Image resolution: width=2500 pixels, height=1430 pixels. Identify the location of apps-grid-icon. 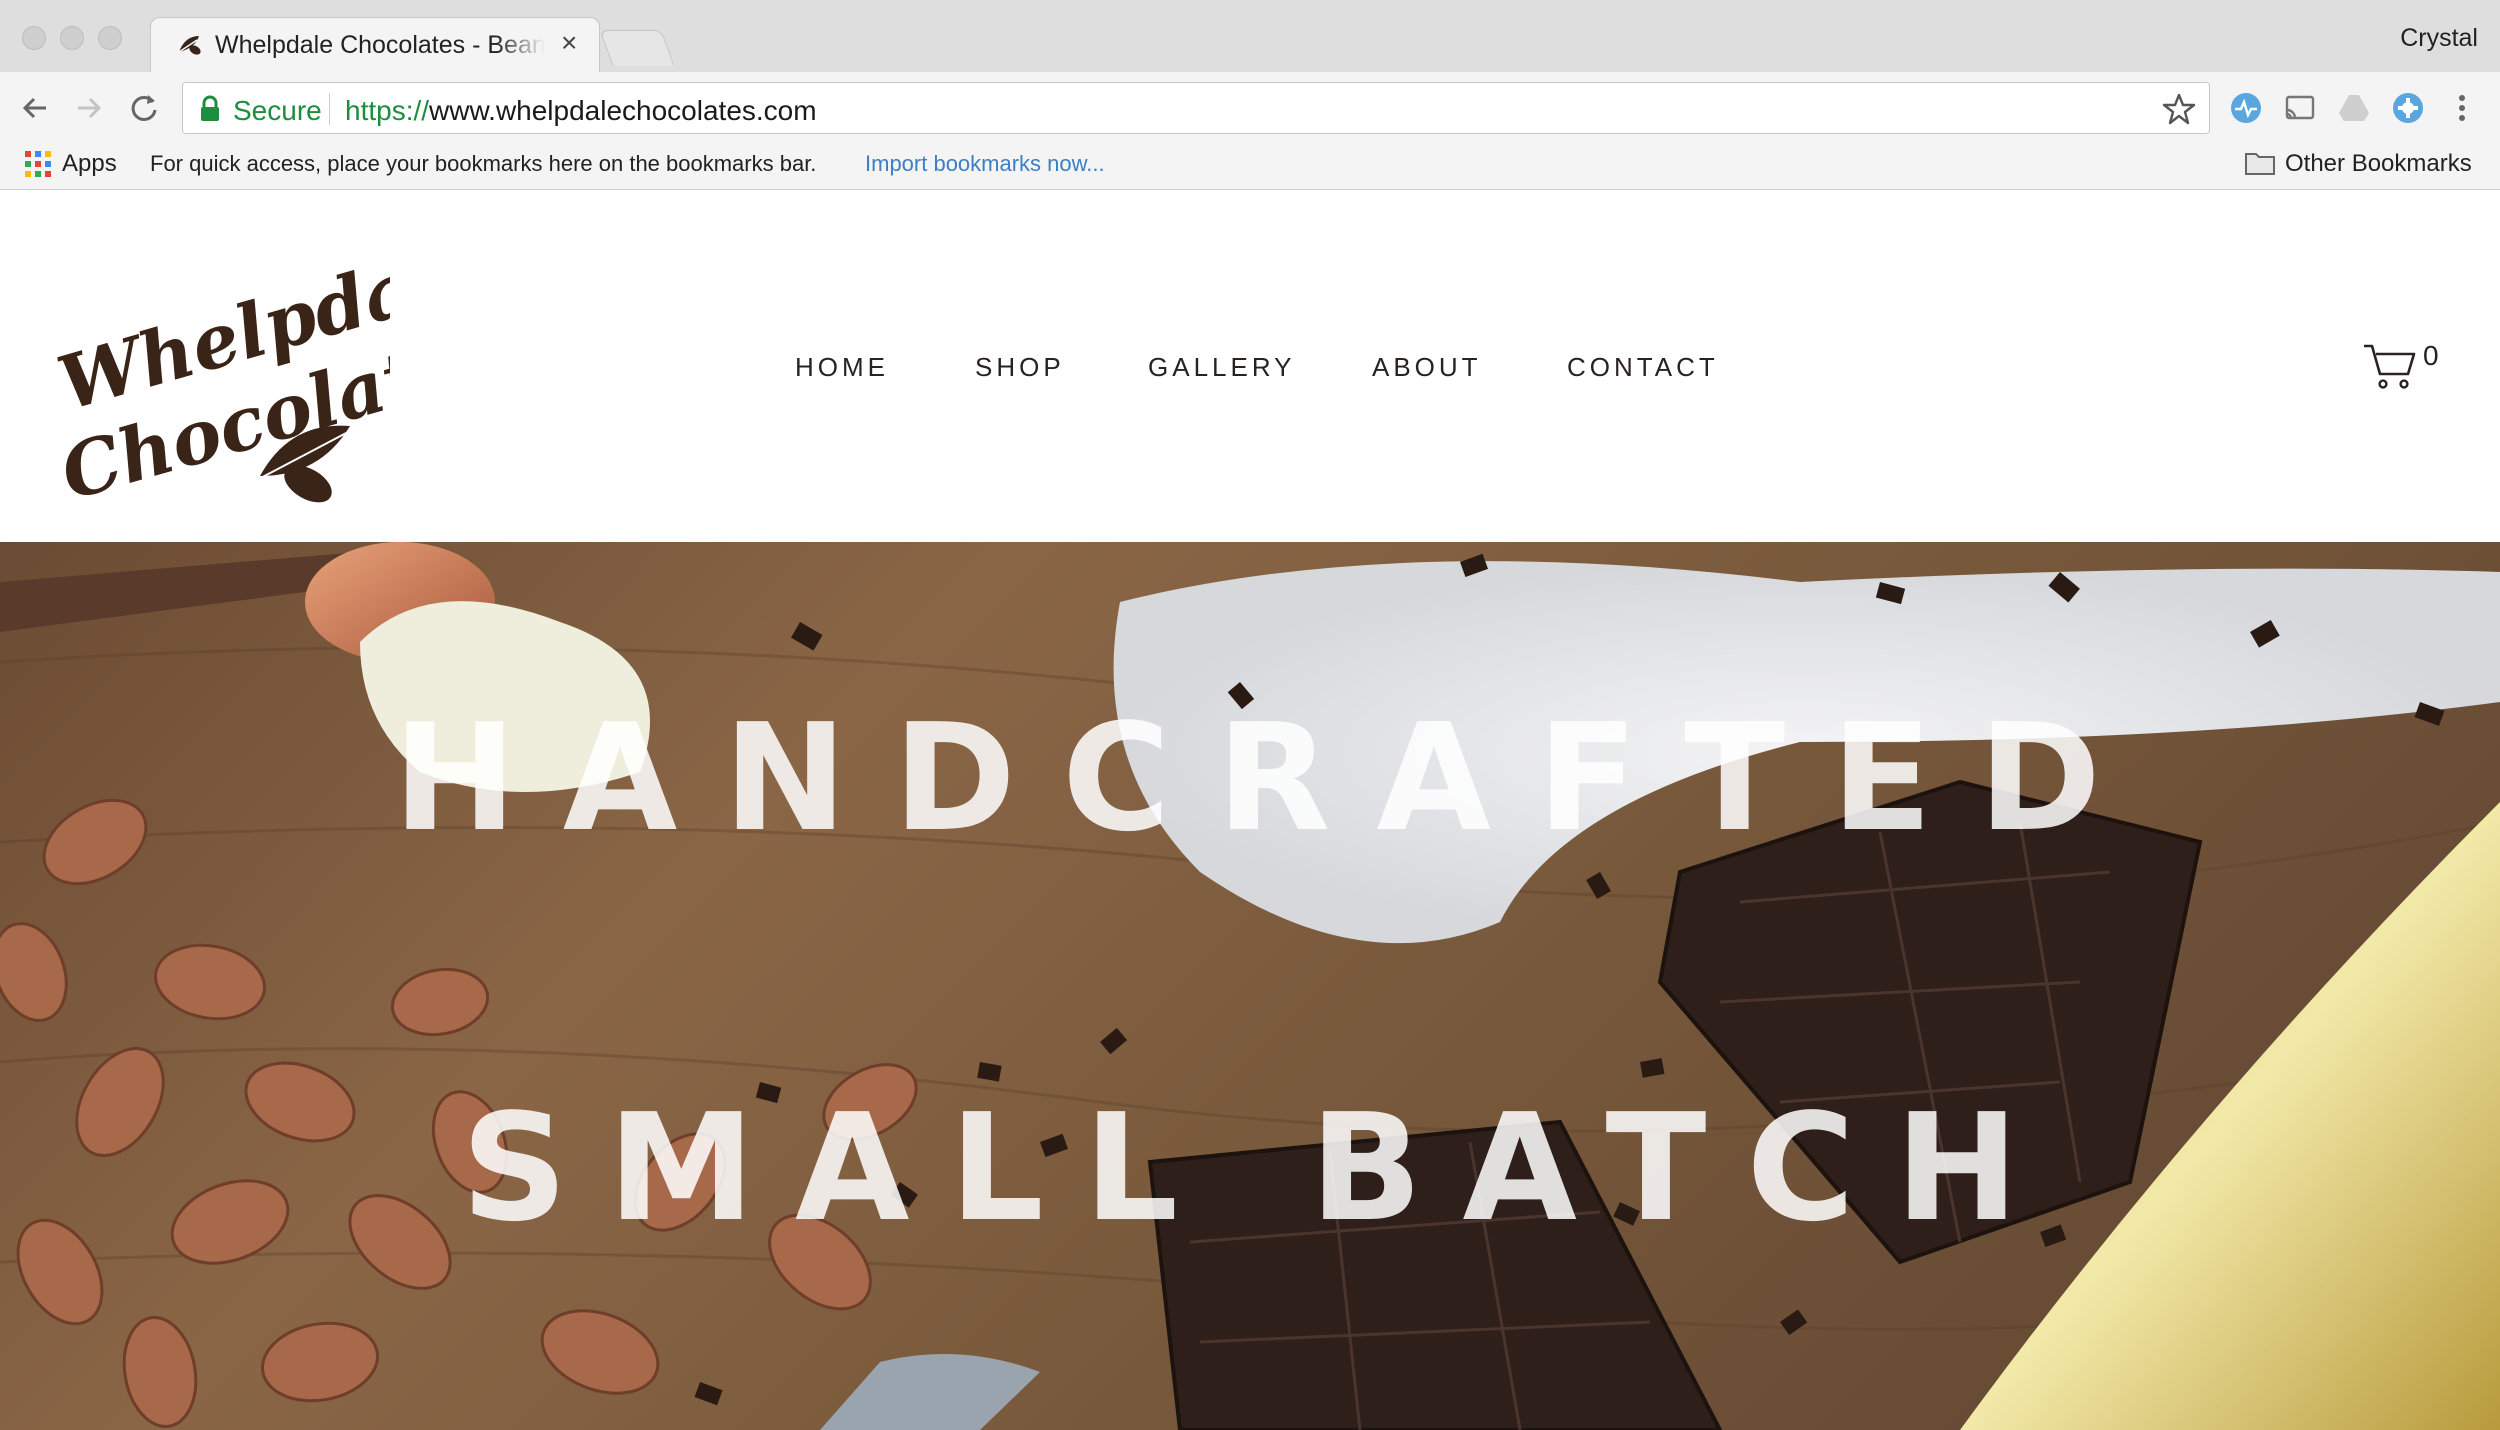
(38, 164).